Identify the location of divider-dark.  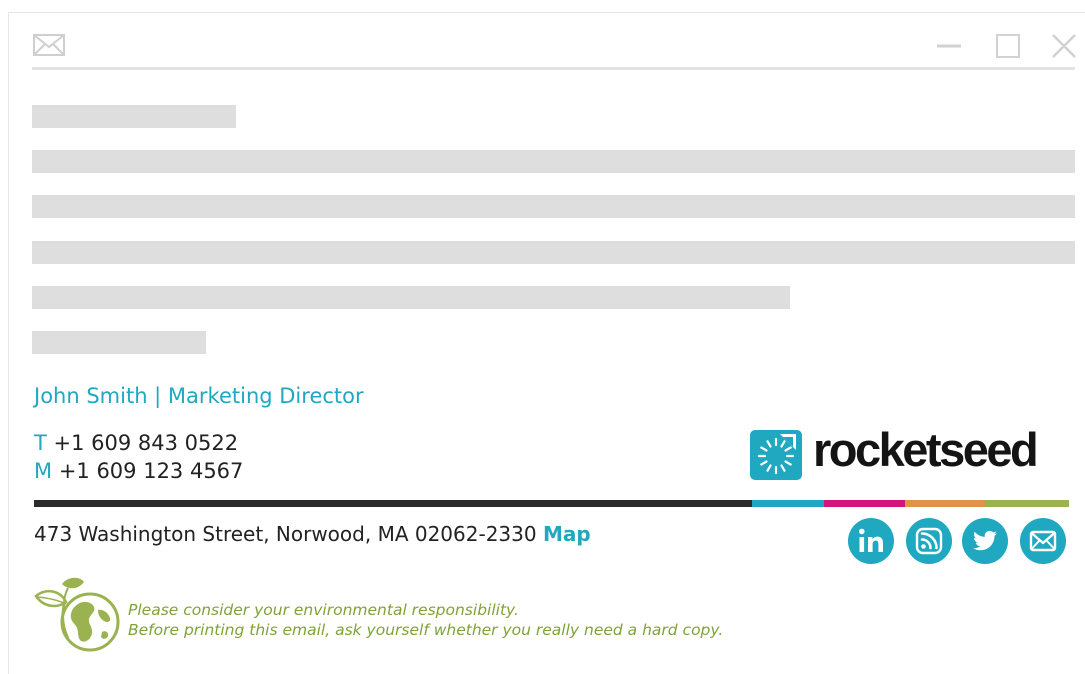
(393, 503).